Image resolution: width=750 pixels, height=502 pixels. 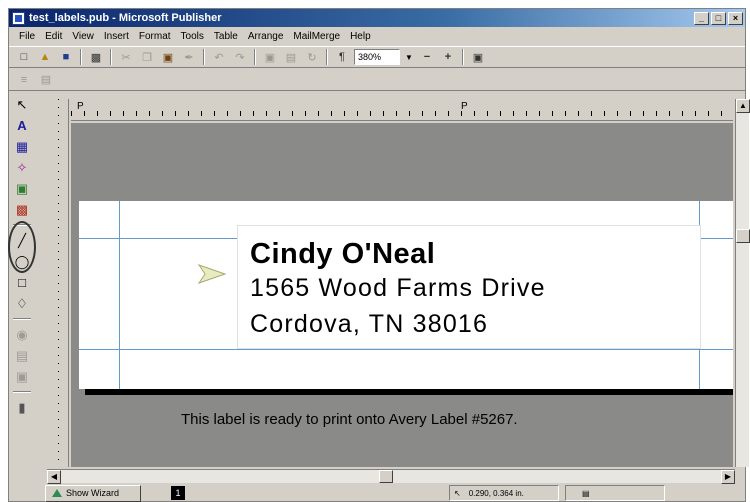 What do you see at coordinates (369, 324) in the screenshot?
I see `city-state-zip: Cordova, TN 38016` at bounding box center [369, 324].